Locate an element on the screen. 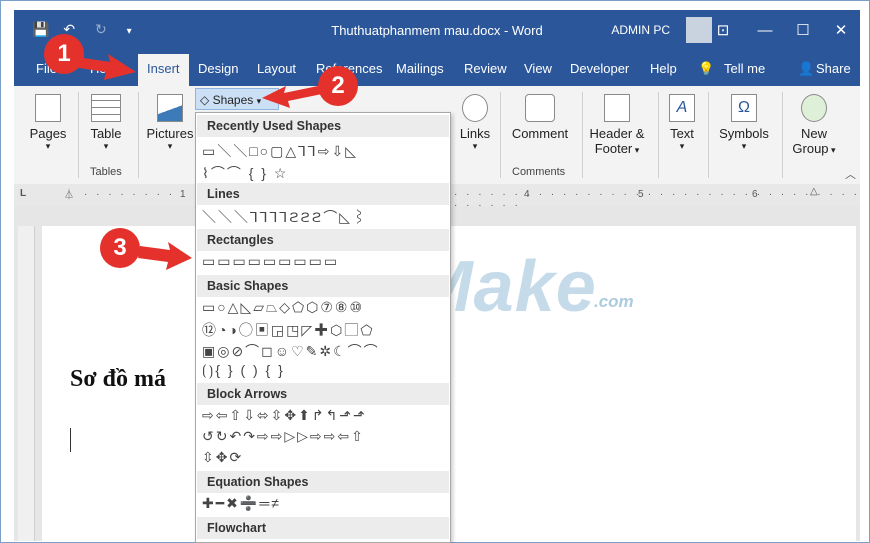 This screenshot has width=870, height=543. callout-arrows is located at coordinates (194, 162).